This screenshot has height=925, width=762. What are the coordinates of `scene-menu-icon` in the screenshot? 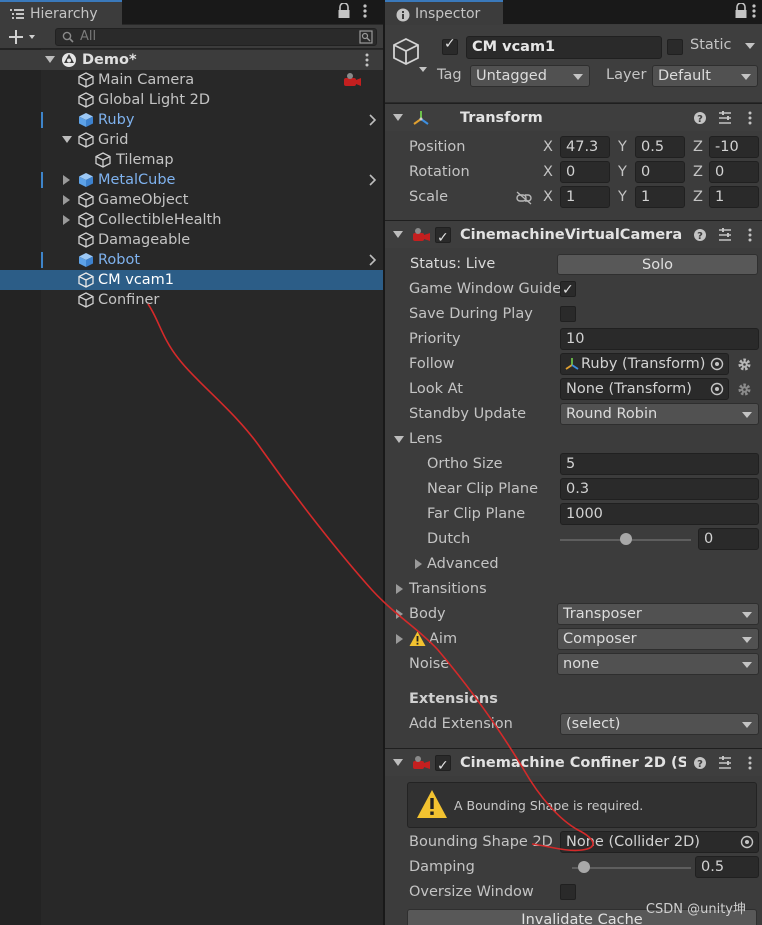 It's located at (367, 60).